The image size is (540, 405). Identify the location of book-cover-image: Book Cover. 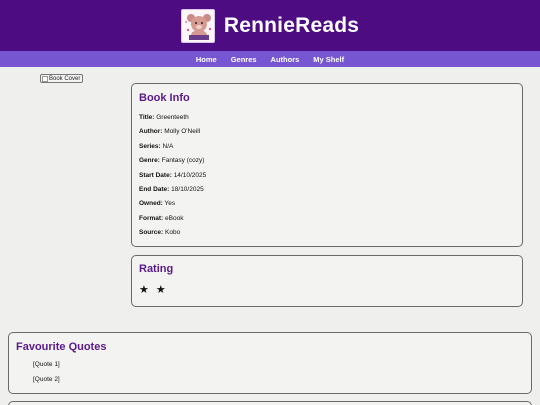
(61, 78).